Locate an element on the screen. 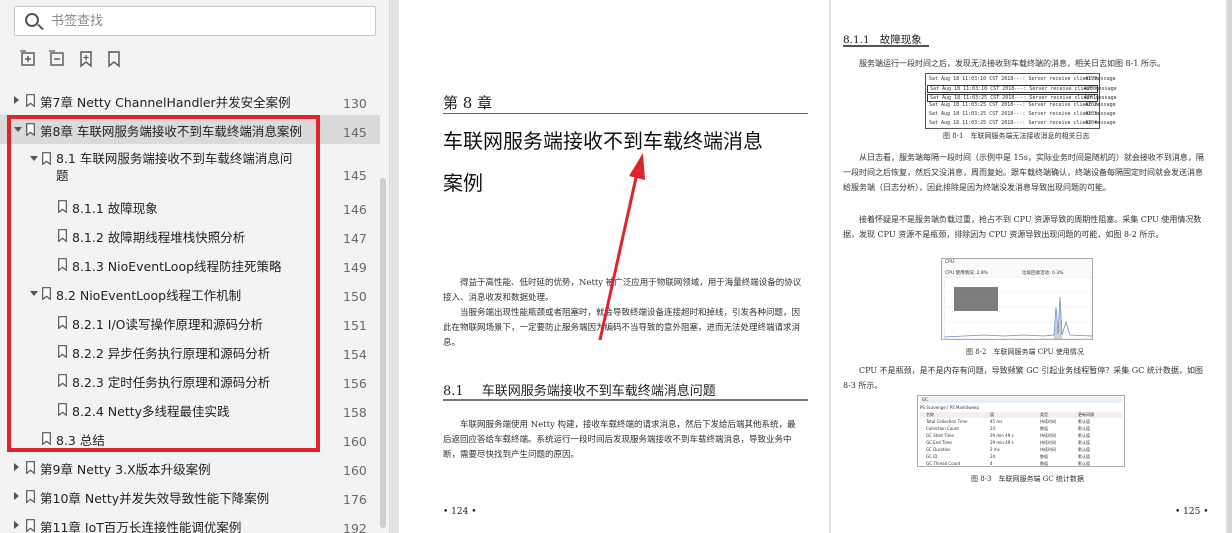  chapter-number: 第 8 章 is located at coordinates (468, 103).